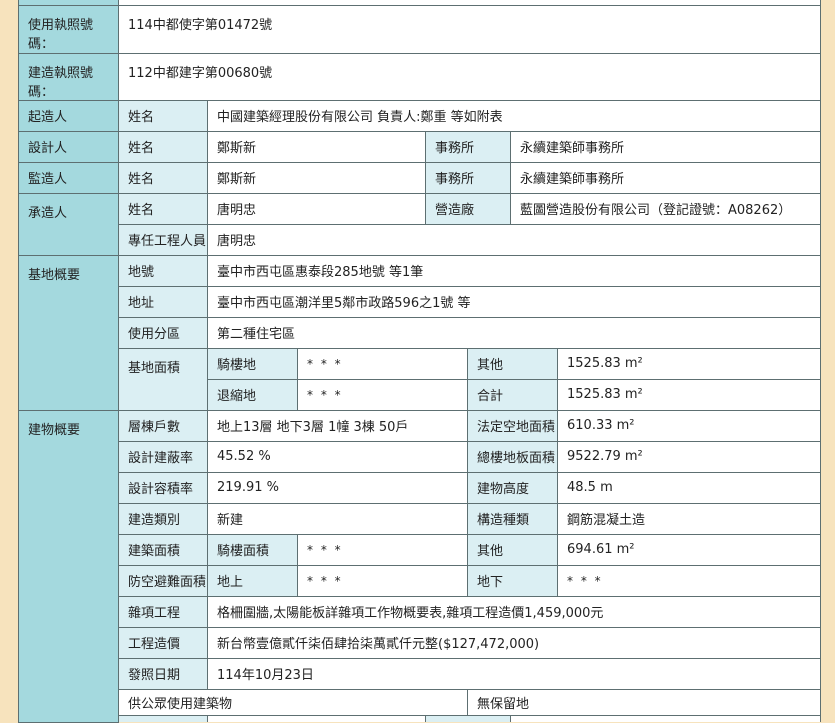  Describe the element at coordinates (163, 332) in the screenshot. I see `site-zoning-label-cell: 使用分區` at that location.